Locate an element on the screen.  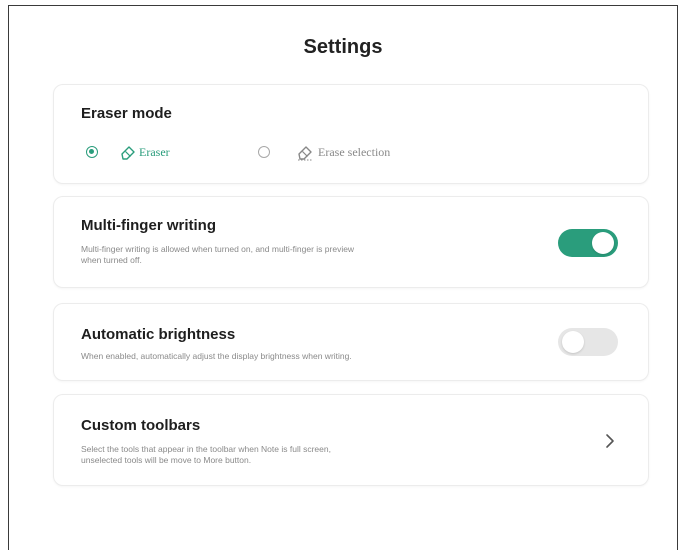
erase-selection-icon is located at coordinates (305, 153).